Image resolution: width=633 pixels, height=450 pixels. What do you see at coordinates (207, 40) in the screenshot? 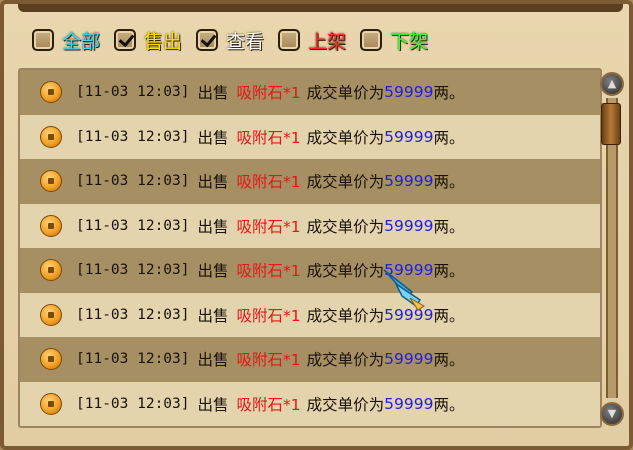
I see `filter-view-checkbox` at bounding box center [207, 40].